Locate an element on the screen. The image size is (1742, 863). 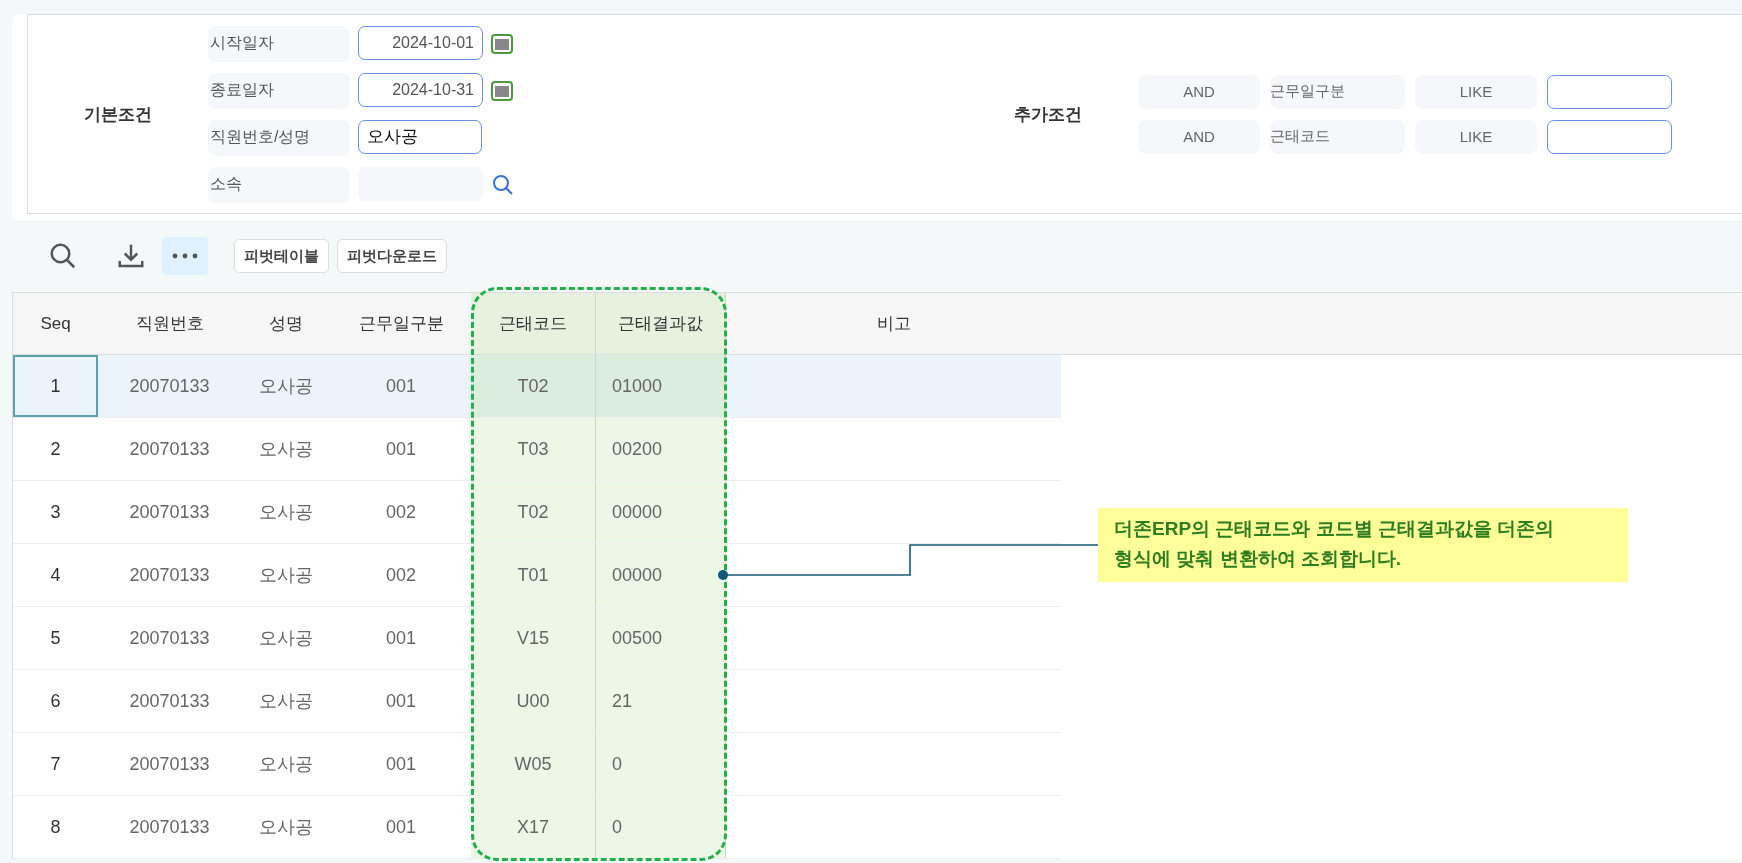
table-row: 8 20070133 오사공 001 X17 0 is located at coordinates (537, 827).